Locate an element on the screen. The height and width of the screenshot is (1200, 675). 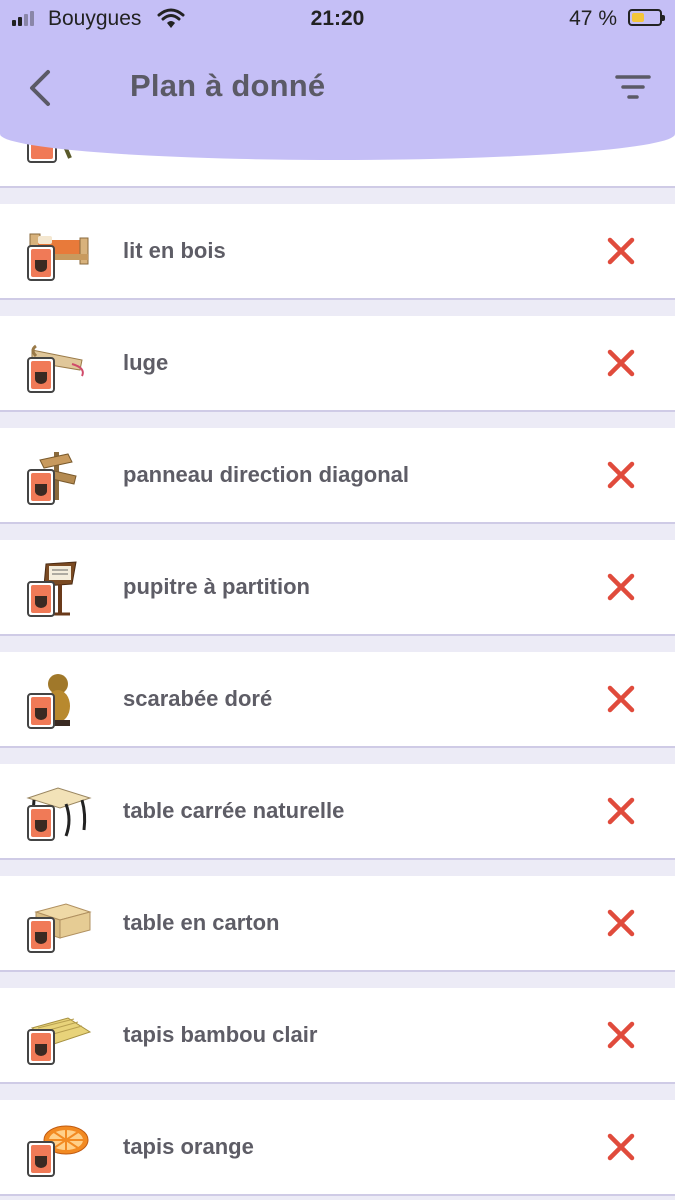
item-label: pupitre à partition is located at coordinates (216, 586).